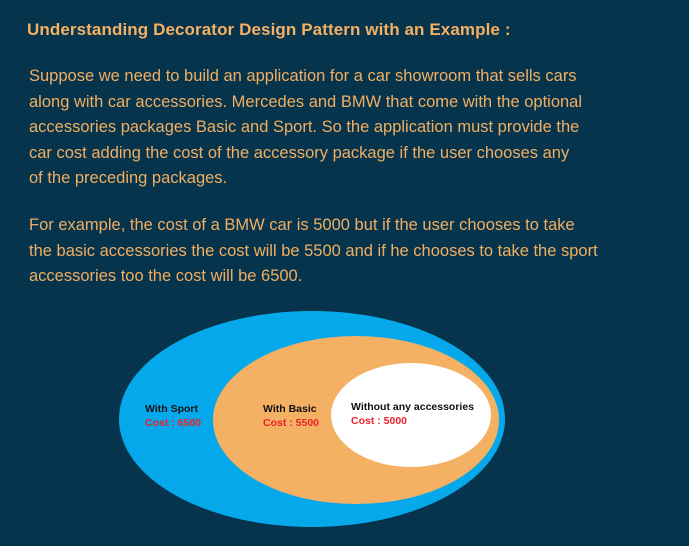  I want to click on basic-cost: Cost : 5500, so click(291, 423).